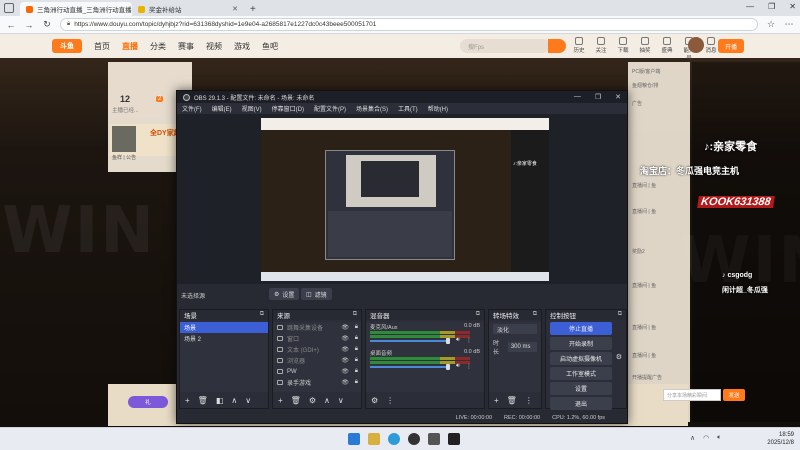 The image size is (800, 450). What do you see at coordinates (719, 438) in the screenshot?
I see `volume-icon: 🔈︎` at bounding box center [719, 438].